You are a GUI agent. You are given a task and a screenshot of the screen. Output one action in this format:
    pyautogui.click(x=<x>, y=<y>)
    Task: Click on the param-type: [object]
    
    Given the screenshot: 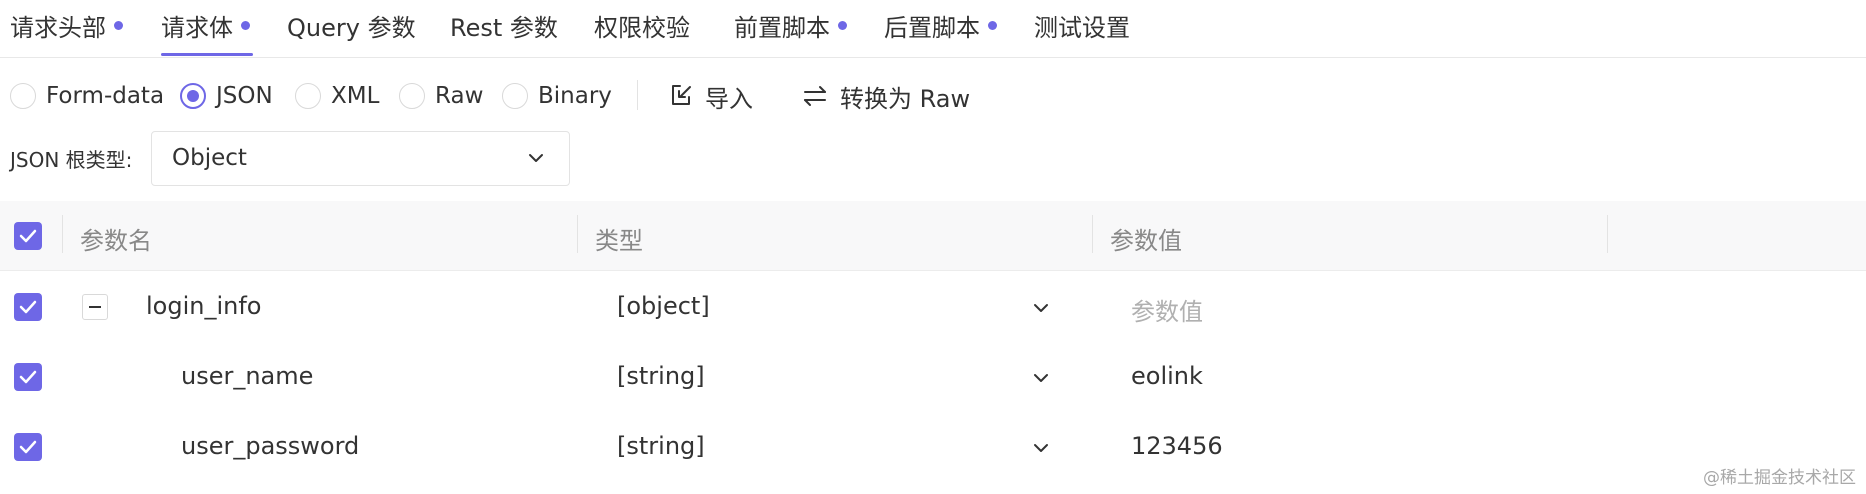 What is the action you would take?
    pyautogui.click(x=663, y=306)
    